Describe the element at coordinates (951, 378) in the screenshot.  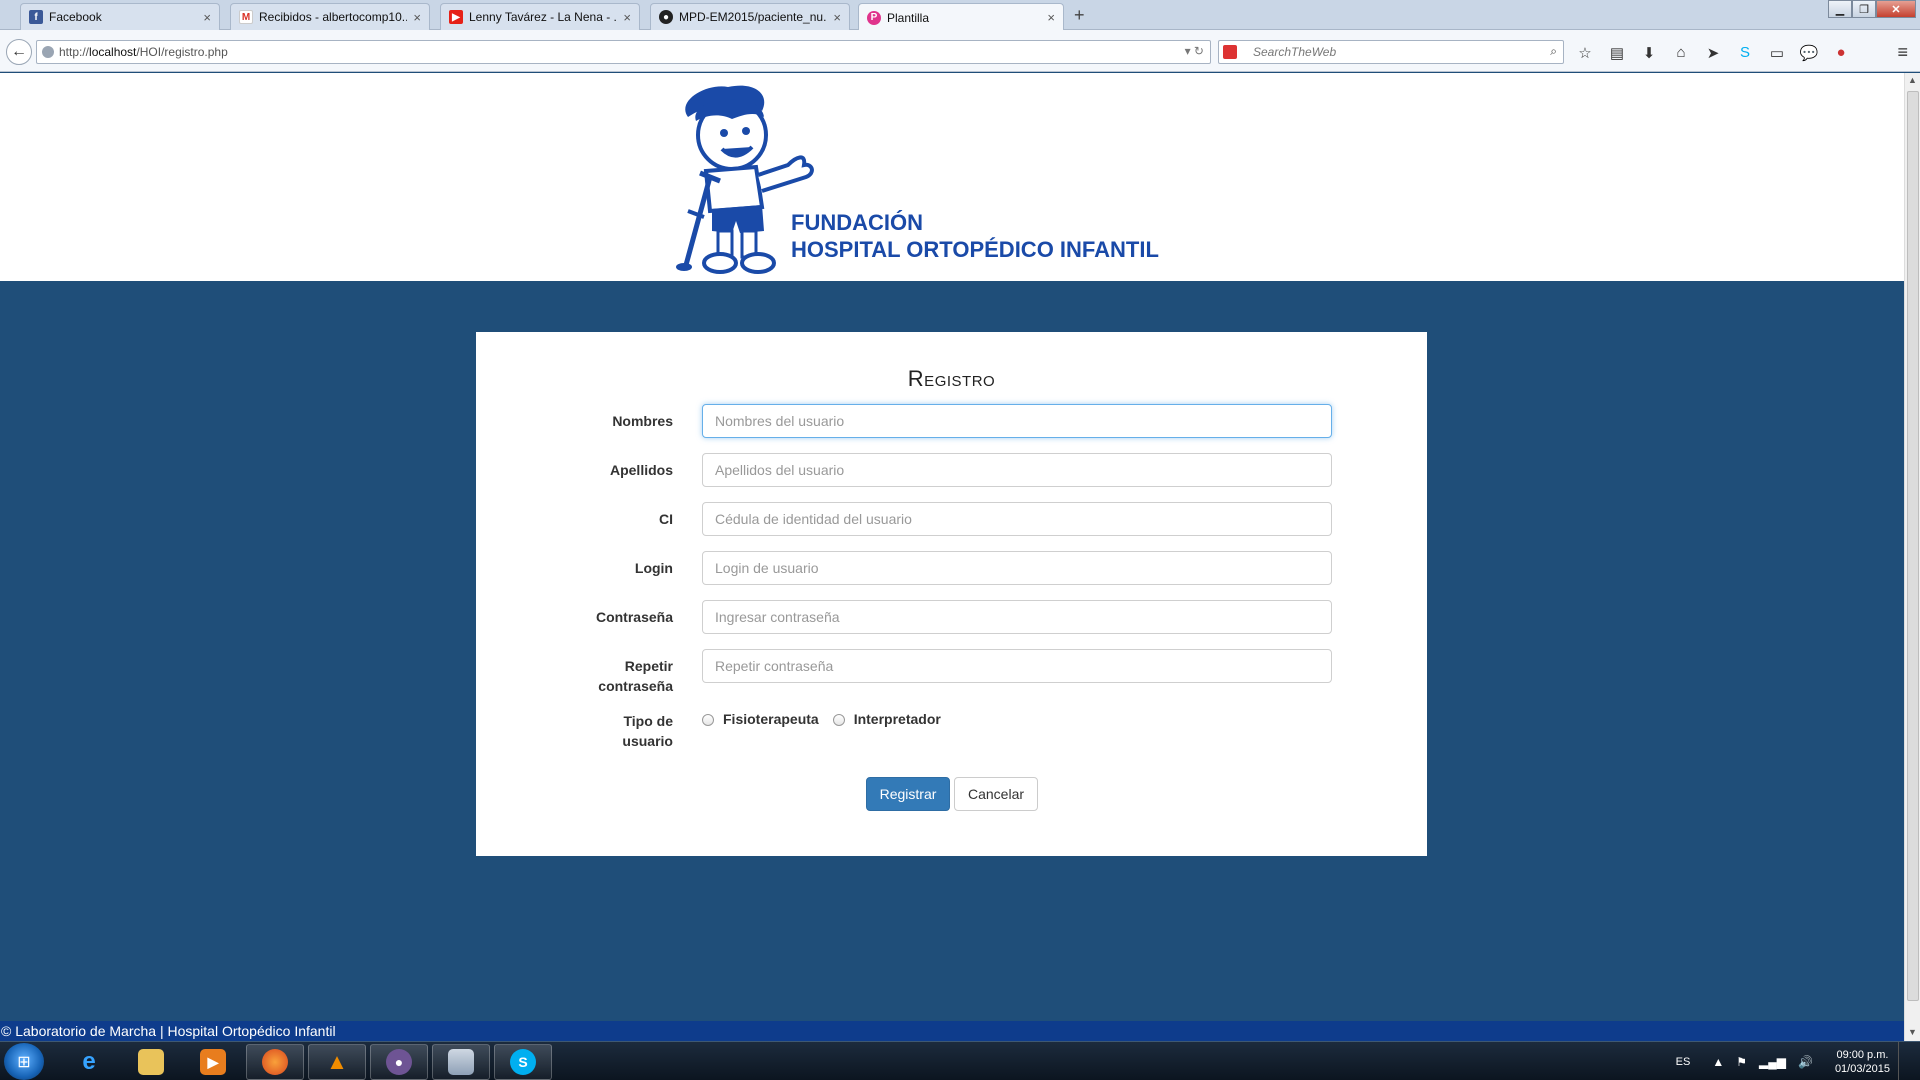
I see `page-title: Registro` at that location.